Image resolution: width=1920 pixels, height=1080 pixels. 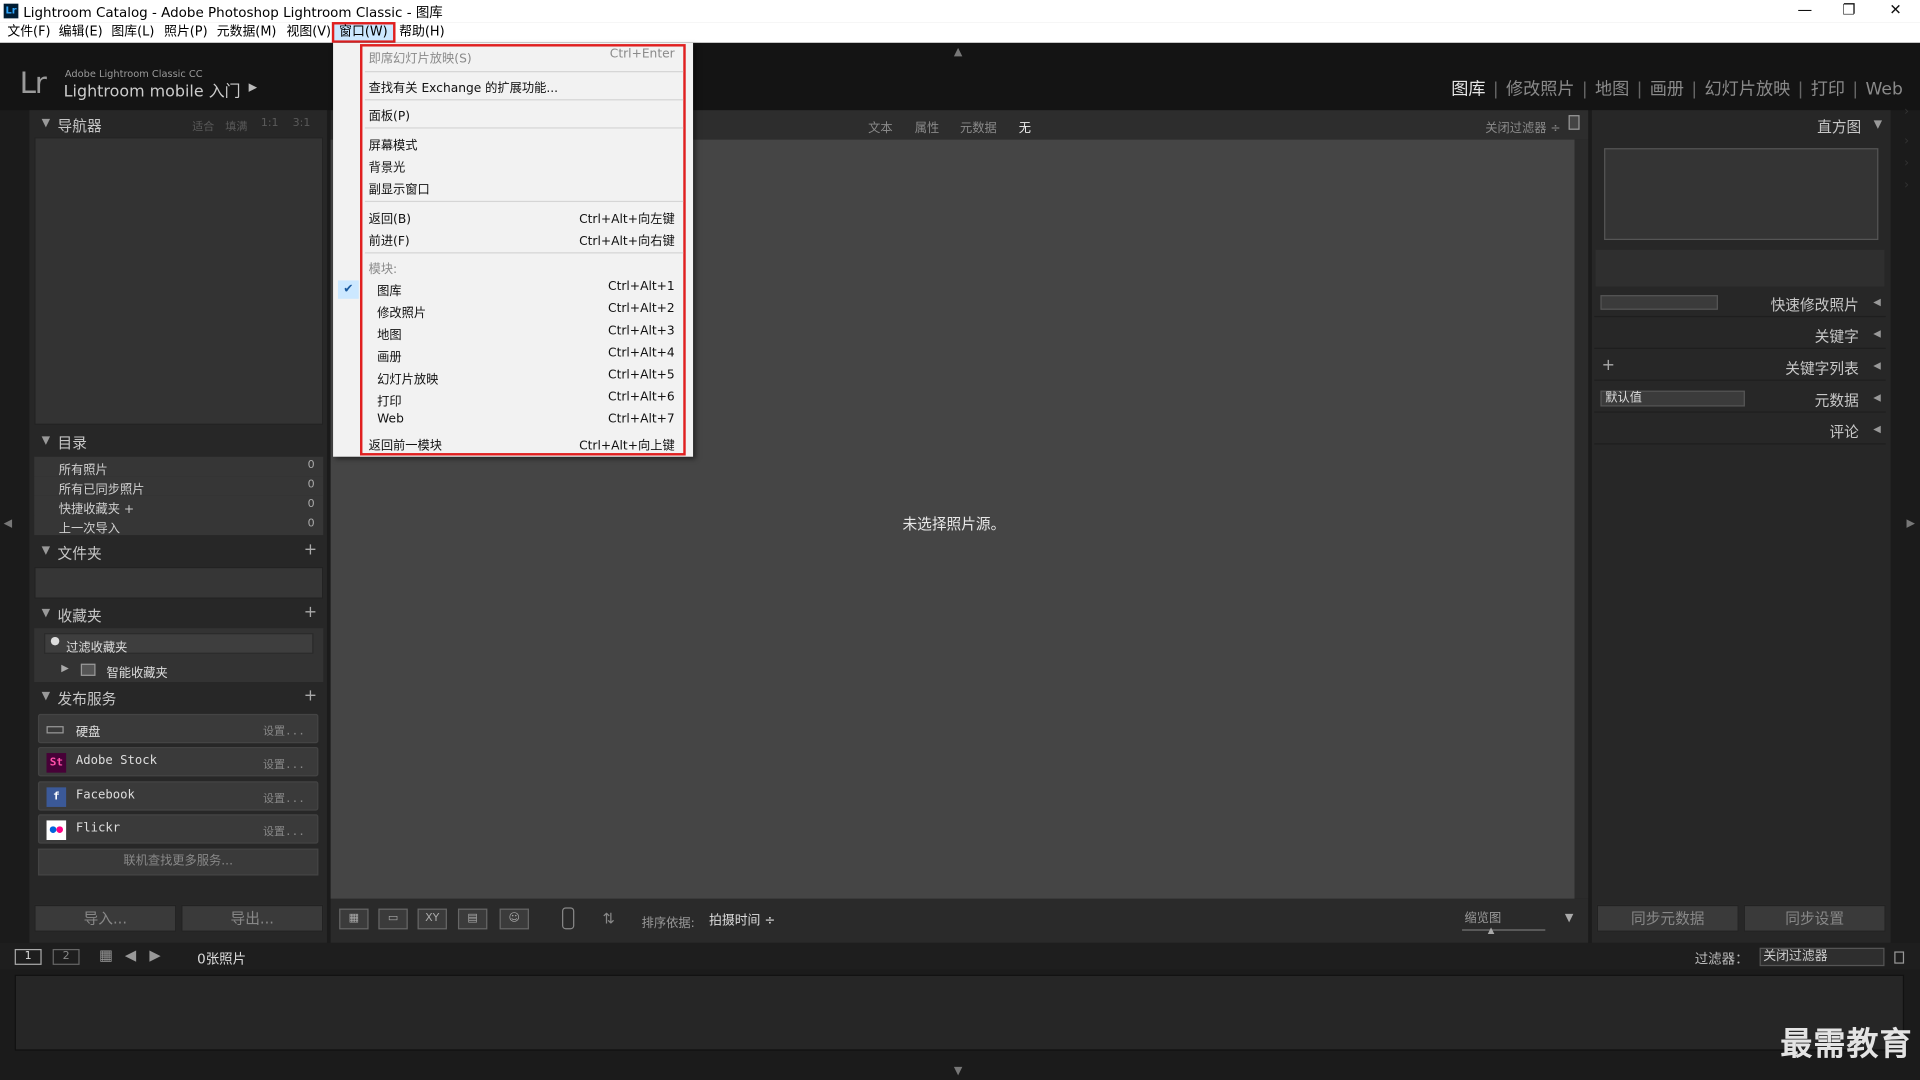 I want to click on filmstrip-filter-select: 关闭过滤器, so click(x=1822, y=957).